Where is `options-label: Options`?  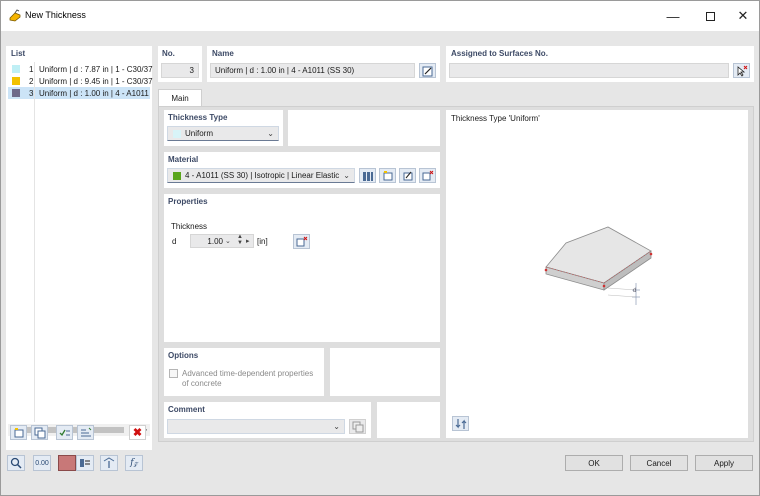 options-label: Options is located at coordinates (183, 355).